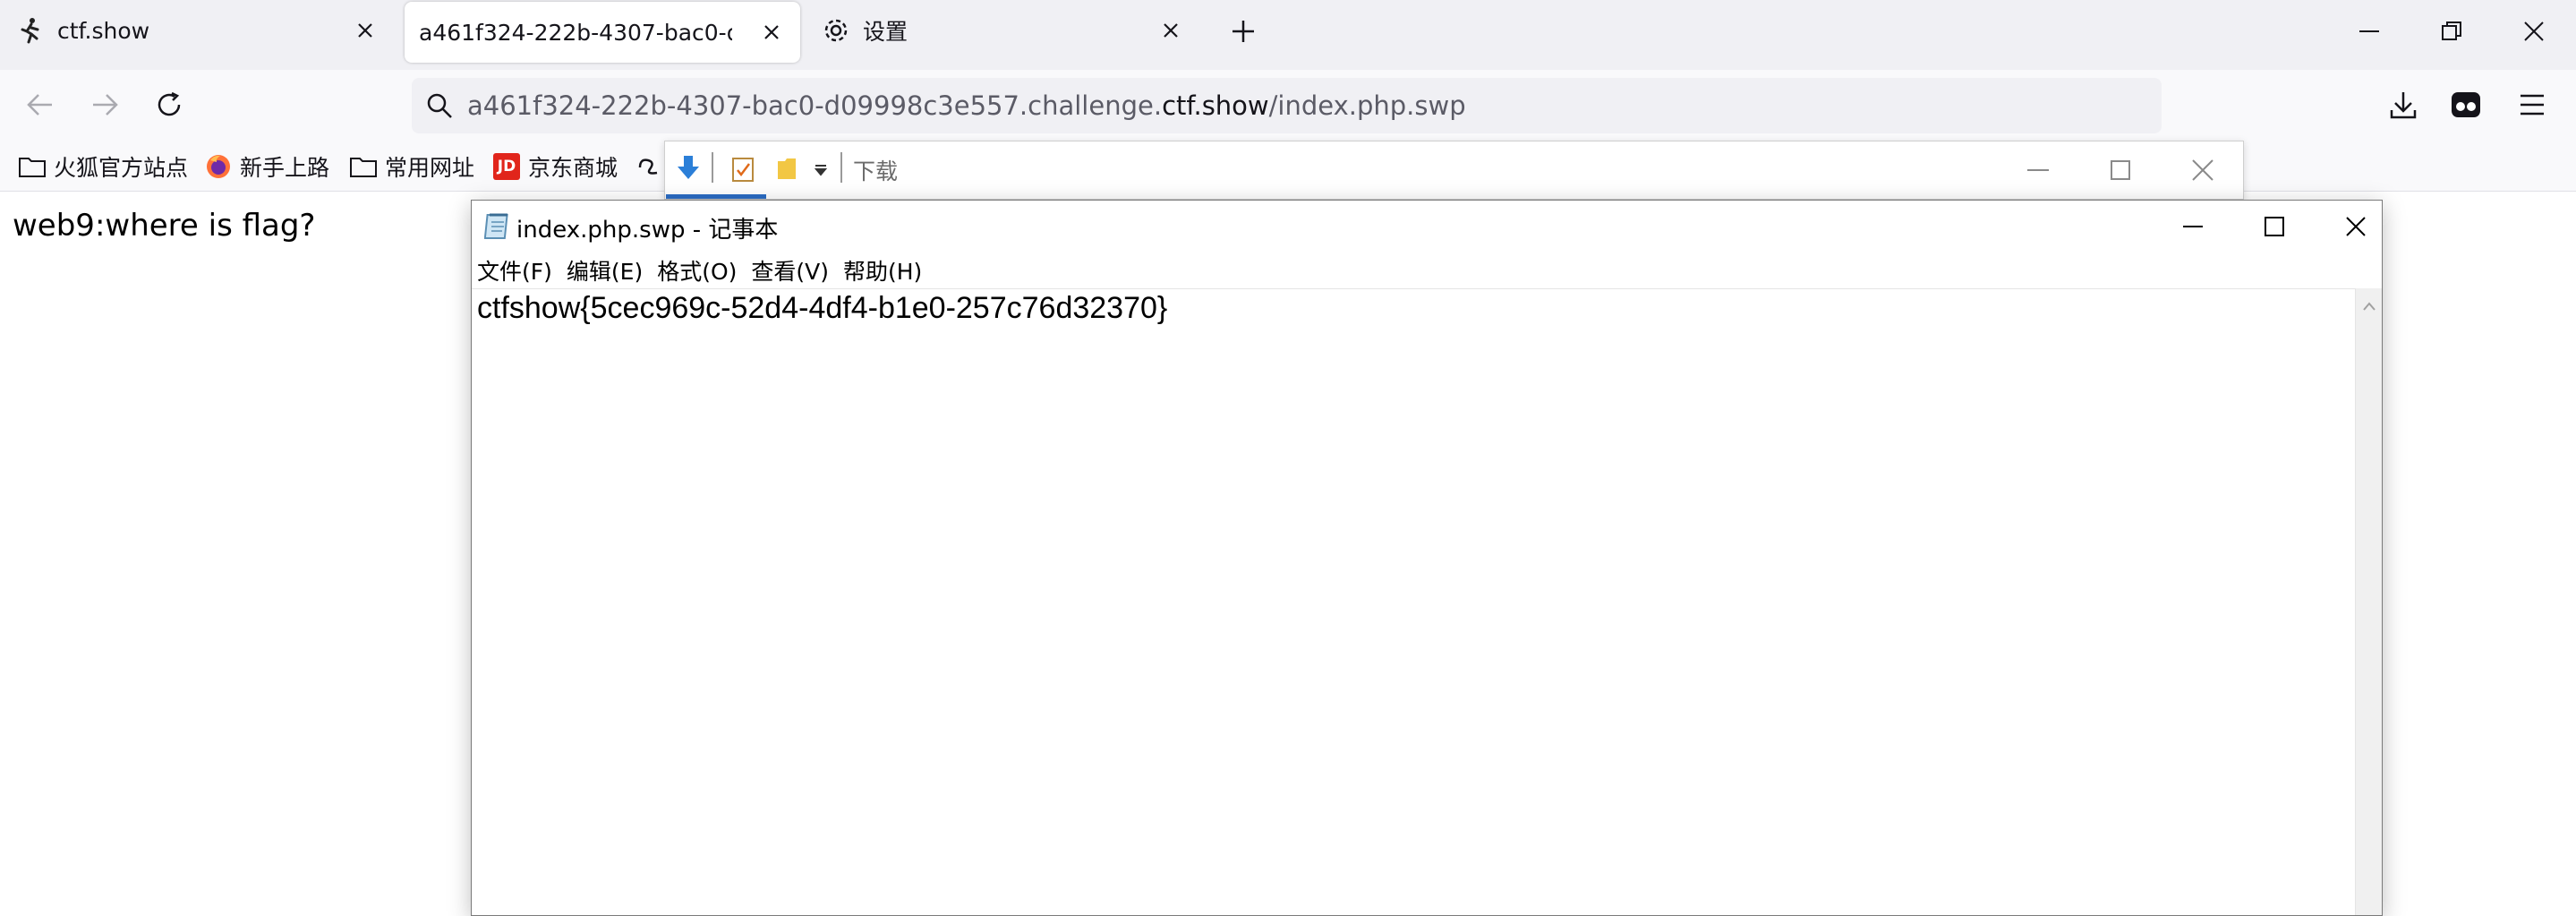 The image size is (2576, 916). I want to click on notepad-title: index.php.swp - 记事本, so click(647, 230).